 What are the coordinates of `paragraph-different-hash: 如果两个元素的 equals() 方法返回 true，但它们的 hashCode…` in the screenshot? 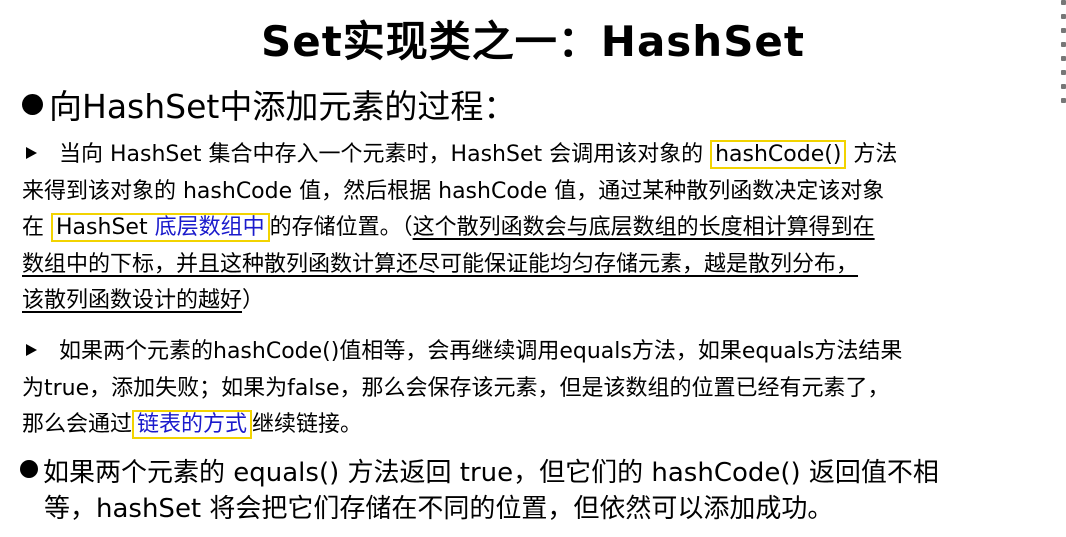 It's located at (479, 491).